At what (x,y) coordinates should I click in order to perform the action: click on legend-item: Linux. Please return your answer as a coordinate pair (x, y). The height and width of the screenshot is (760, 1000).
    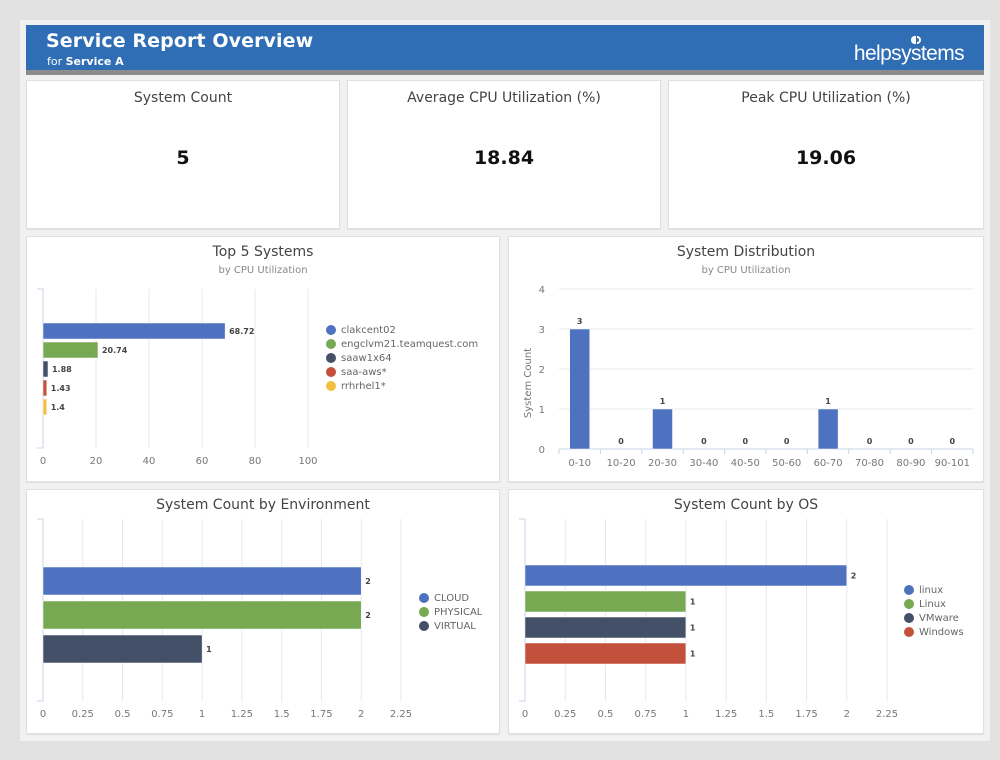
    Looking at the image, I should click on (934, 604).